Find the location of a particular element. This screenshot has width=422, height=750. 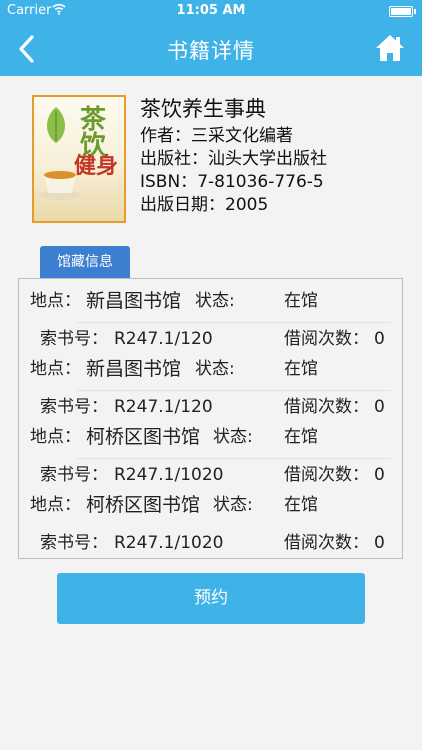

publisher-row: 出版社：汕头大学出版社 is located at coordinates (233, 159).